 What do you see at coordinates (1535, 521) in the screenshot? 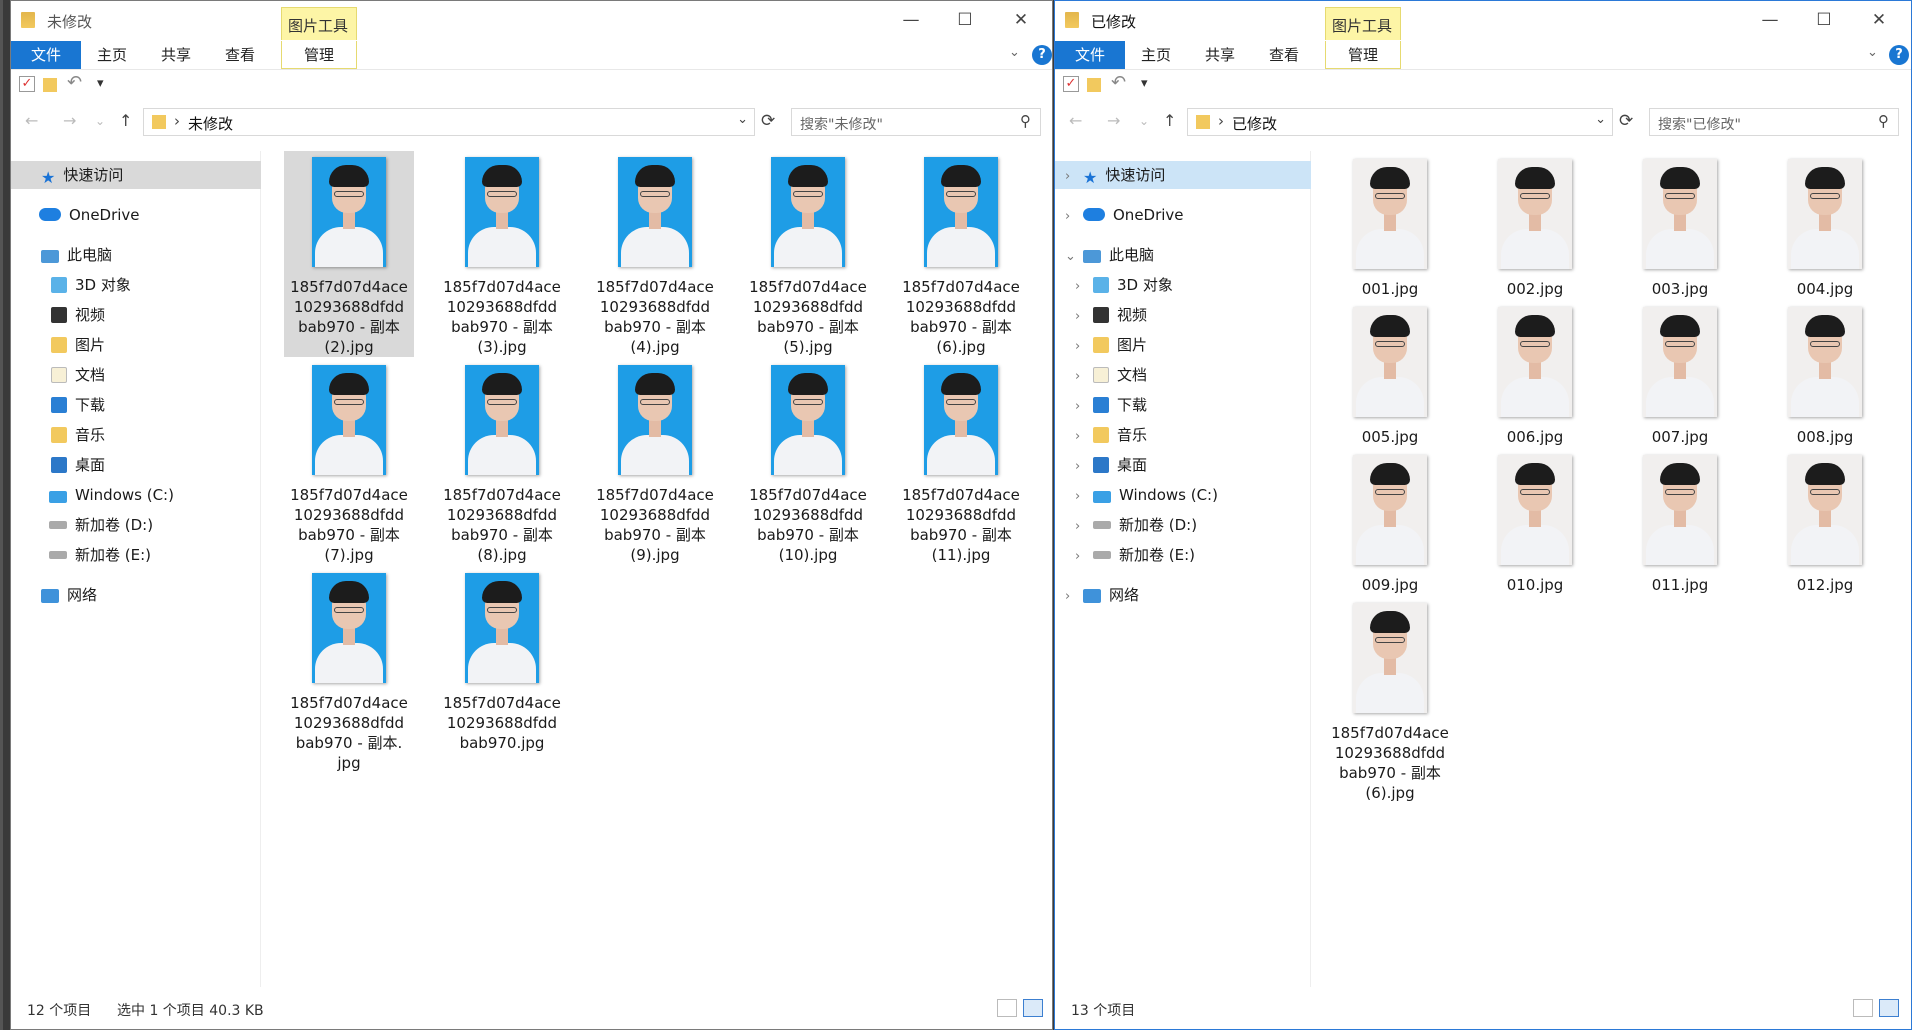
I see `file-item: 010.jpg` at bounding box center [1535, 521].